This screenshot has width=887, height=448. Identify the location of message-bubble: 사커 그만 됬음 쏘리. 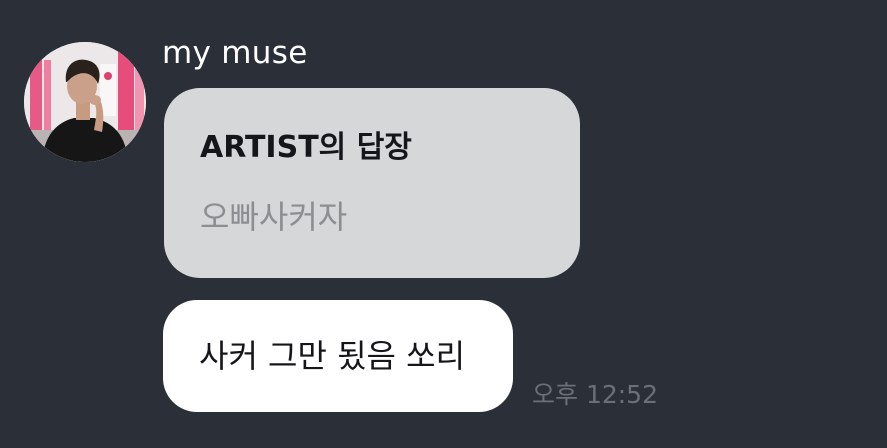
(338, 356).